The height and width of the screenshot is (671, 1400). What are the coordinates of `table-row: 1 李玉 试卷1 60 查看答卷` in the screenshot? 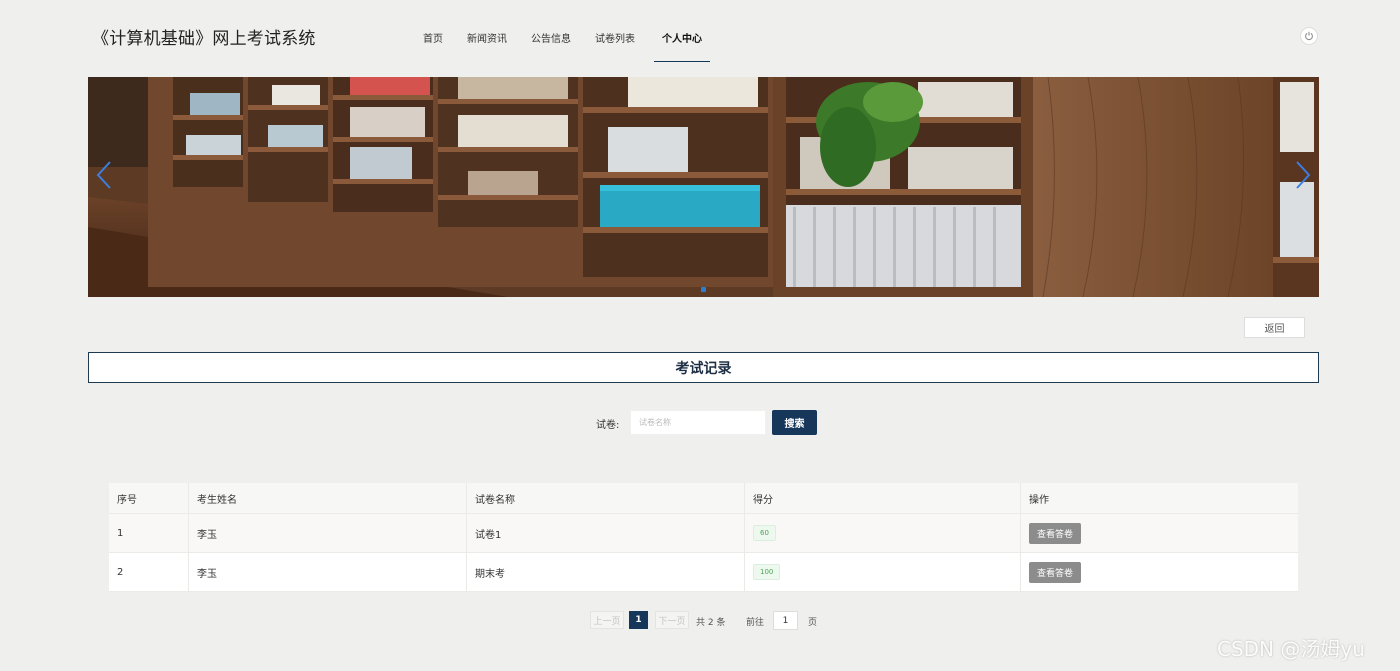 It's located at (703, 533).